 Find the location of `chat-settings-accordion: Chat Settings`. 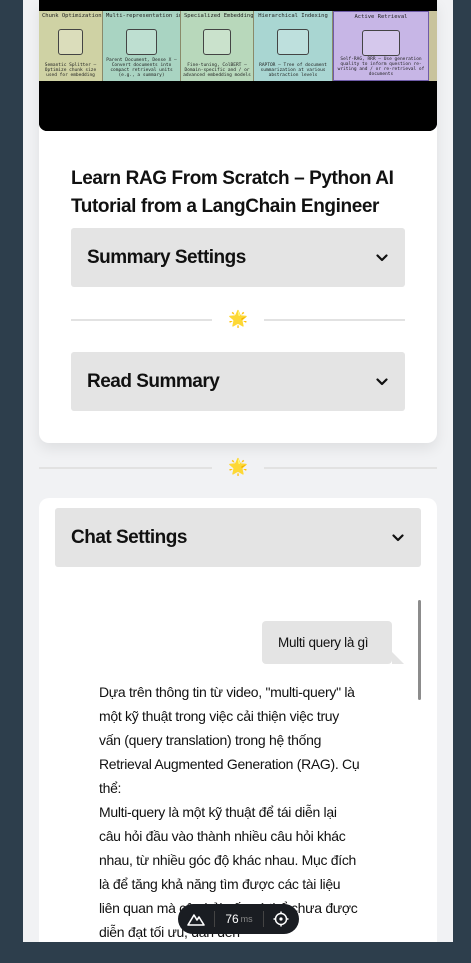

chat-settings-accordion: Chat Settings is located at coordinates (238, 537).